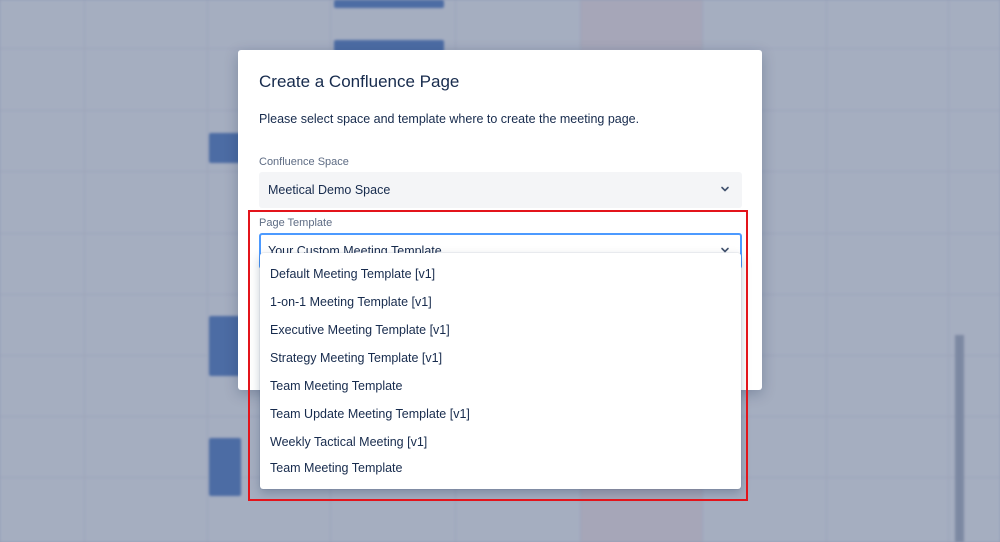 The width and height of the screenshot is (1000, 542). What do you see at coordinates (359, 81) in the screenshot?
I see `dialog-title: Create a Confluence Page` at bounding box center [359, 81].